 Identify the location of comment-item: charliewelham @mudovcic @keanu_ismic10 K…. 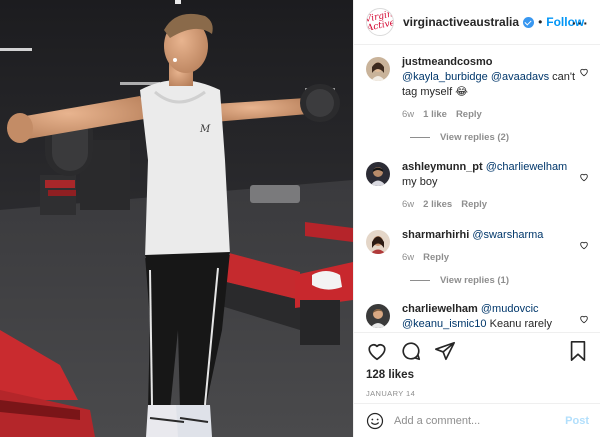
(477, 317).